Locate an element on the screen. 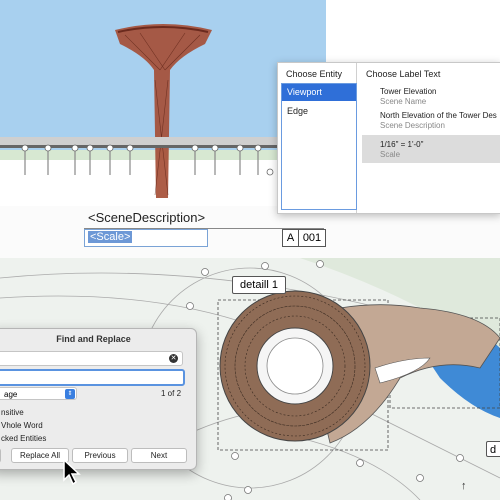 The image size is (500, 500). entity-header: Choose Entity is located at coordinates (314, 74).